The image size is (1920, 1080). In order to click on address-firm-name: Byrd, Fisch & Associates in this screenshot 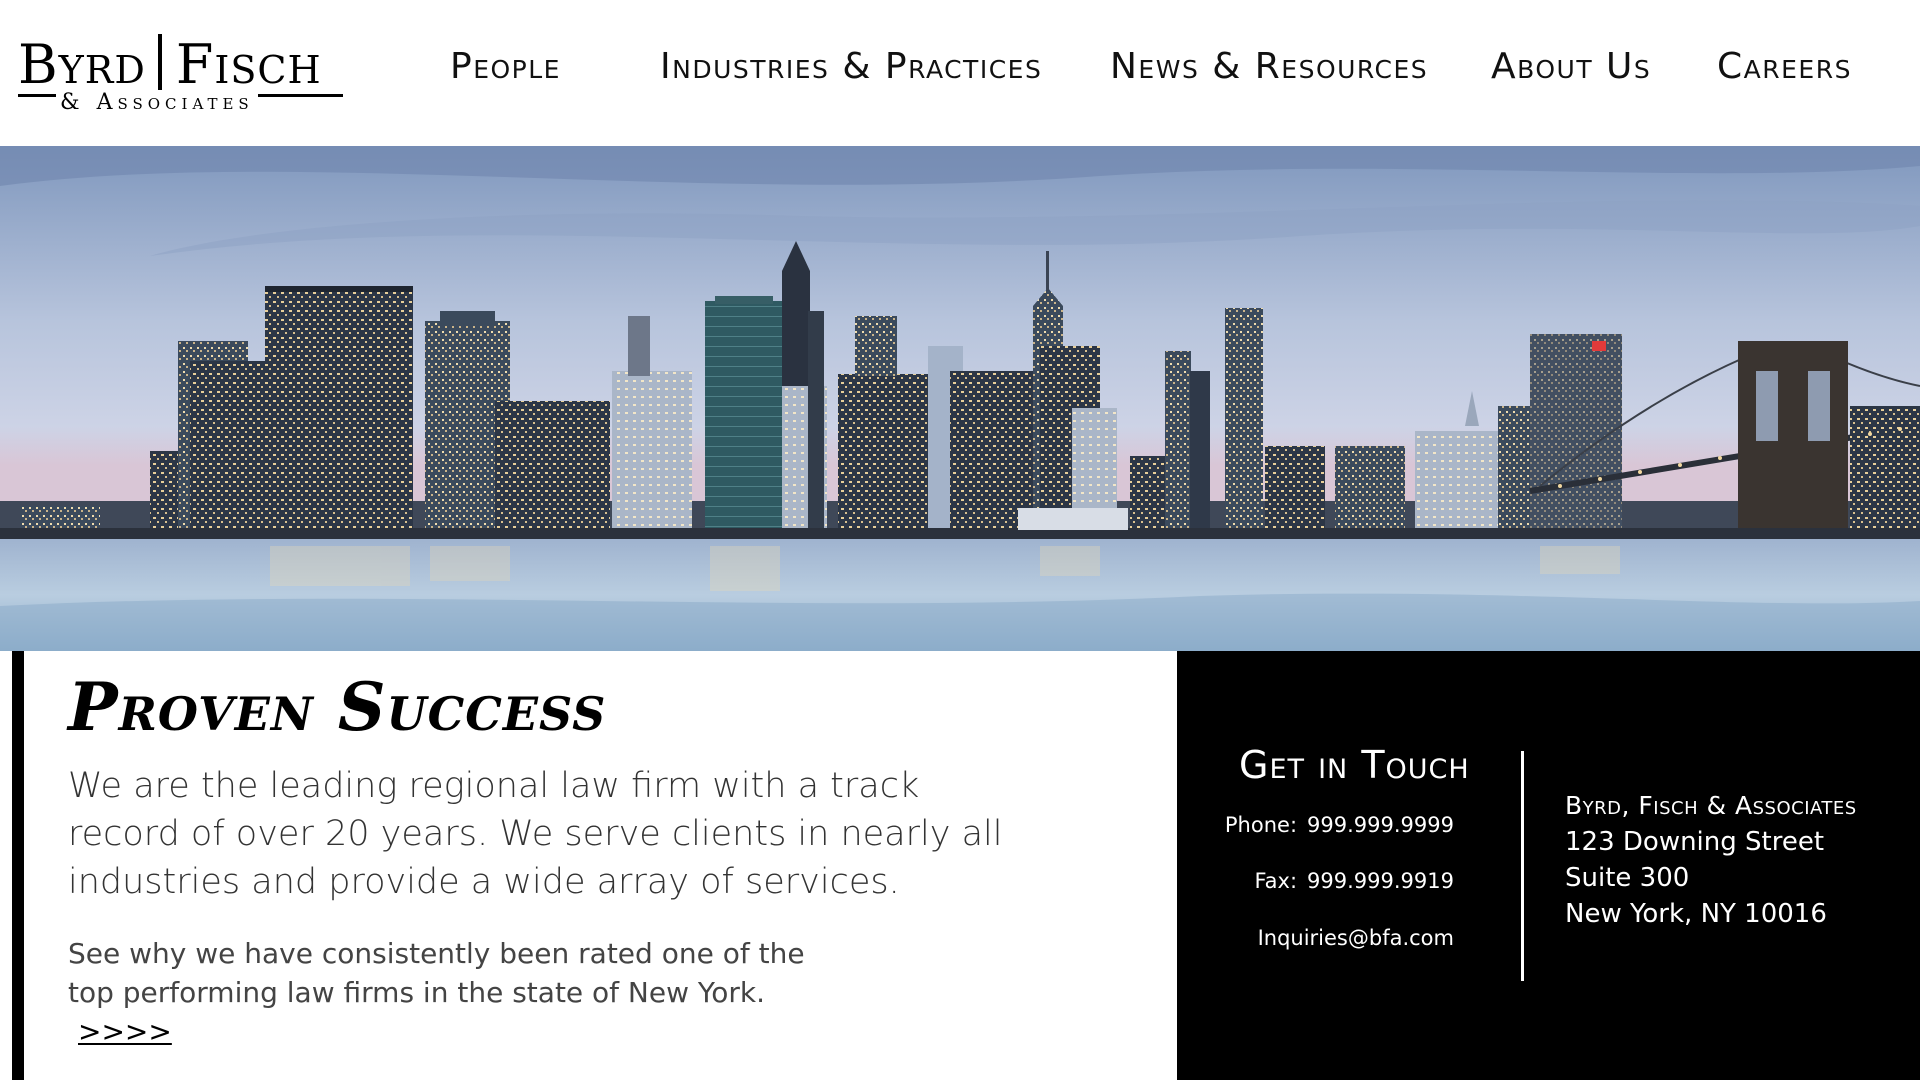, I will do `click(1711, 805)`.